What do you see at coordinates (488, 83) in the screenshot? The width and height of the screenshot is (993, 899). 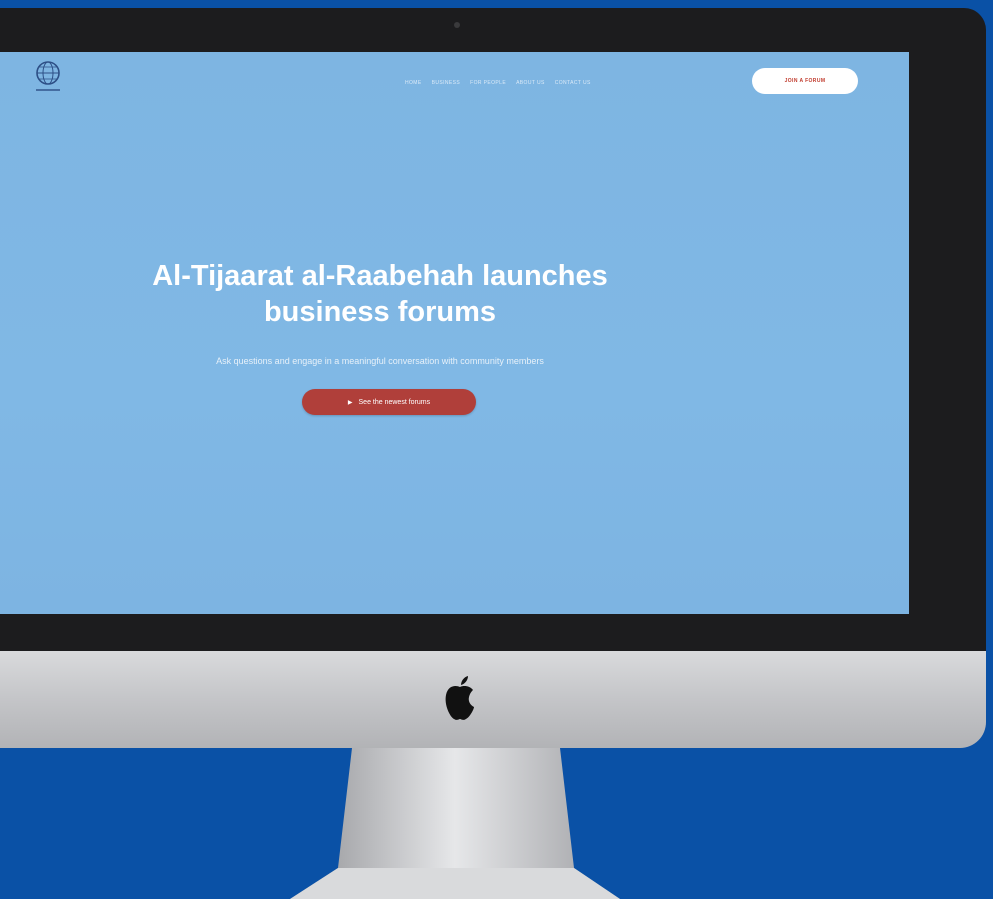 I see `nav-item-for-people: FOR PEOPLE` at bounding box center [488, 83].